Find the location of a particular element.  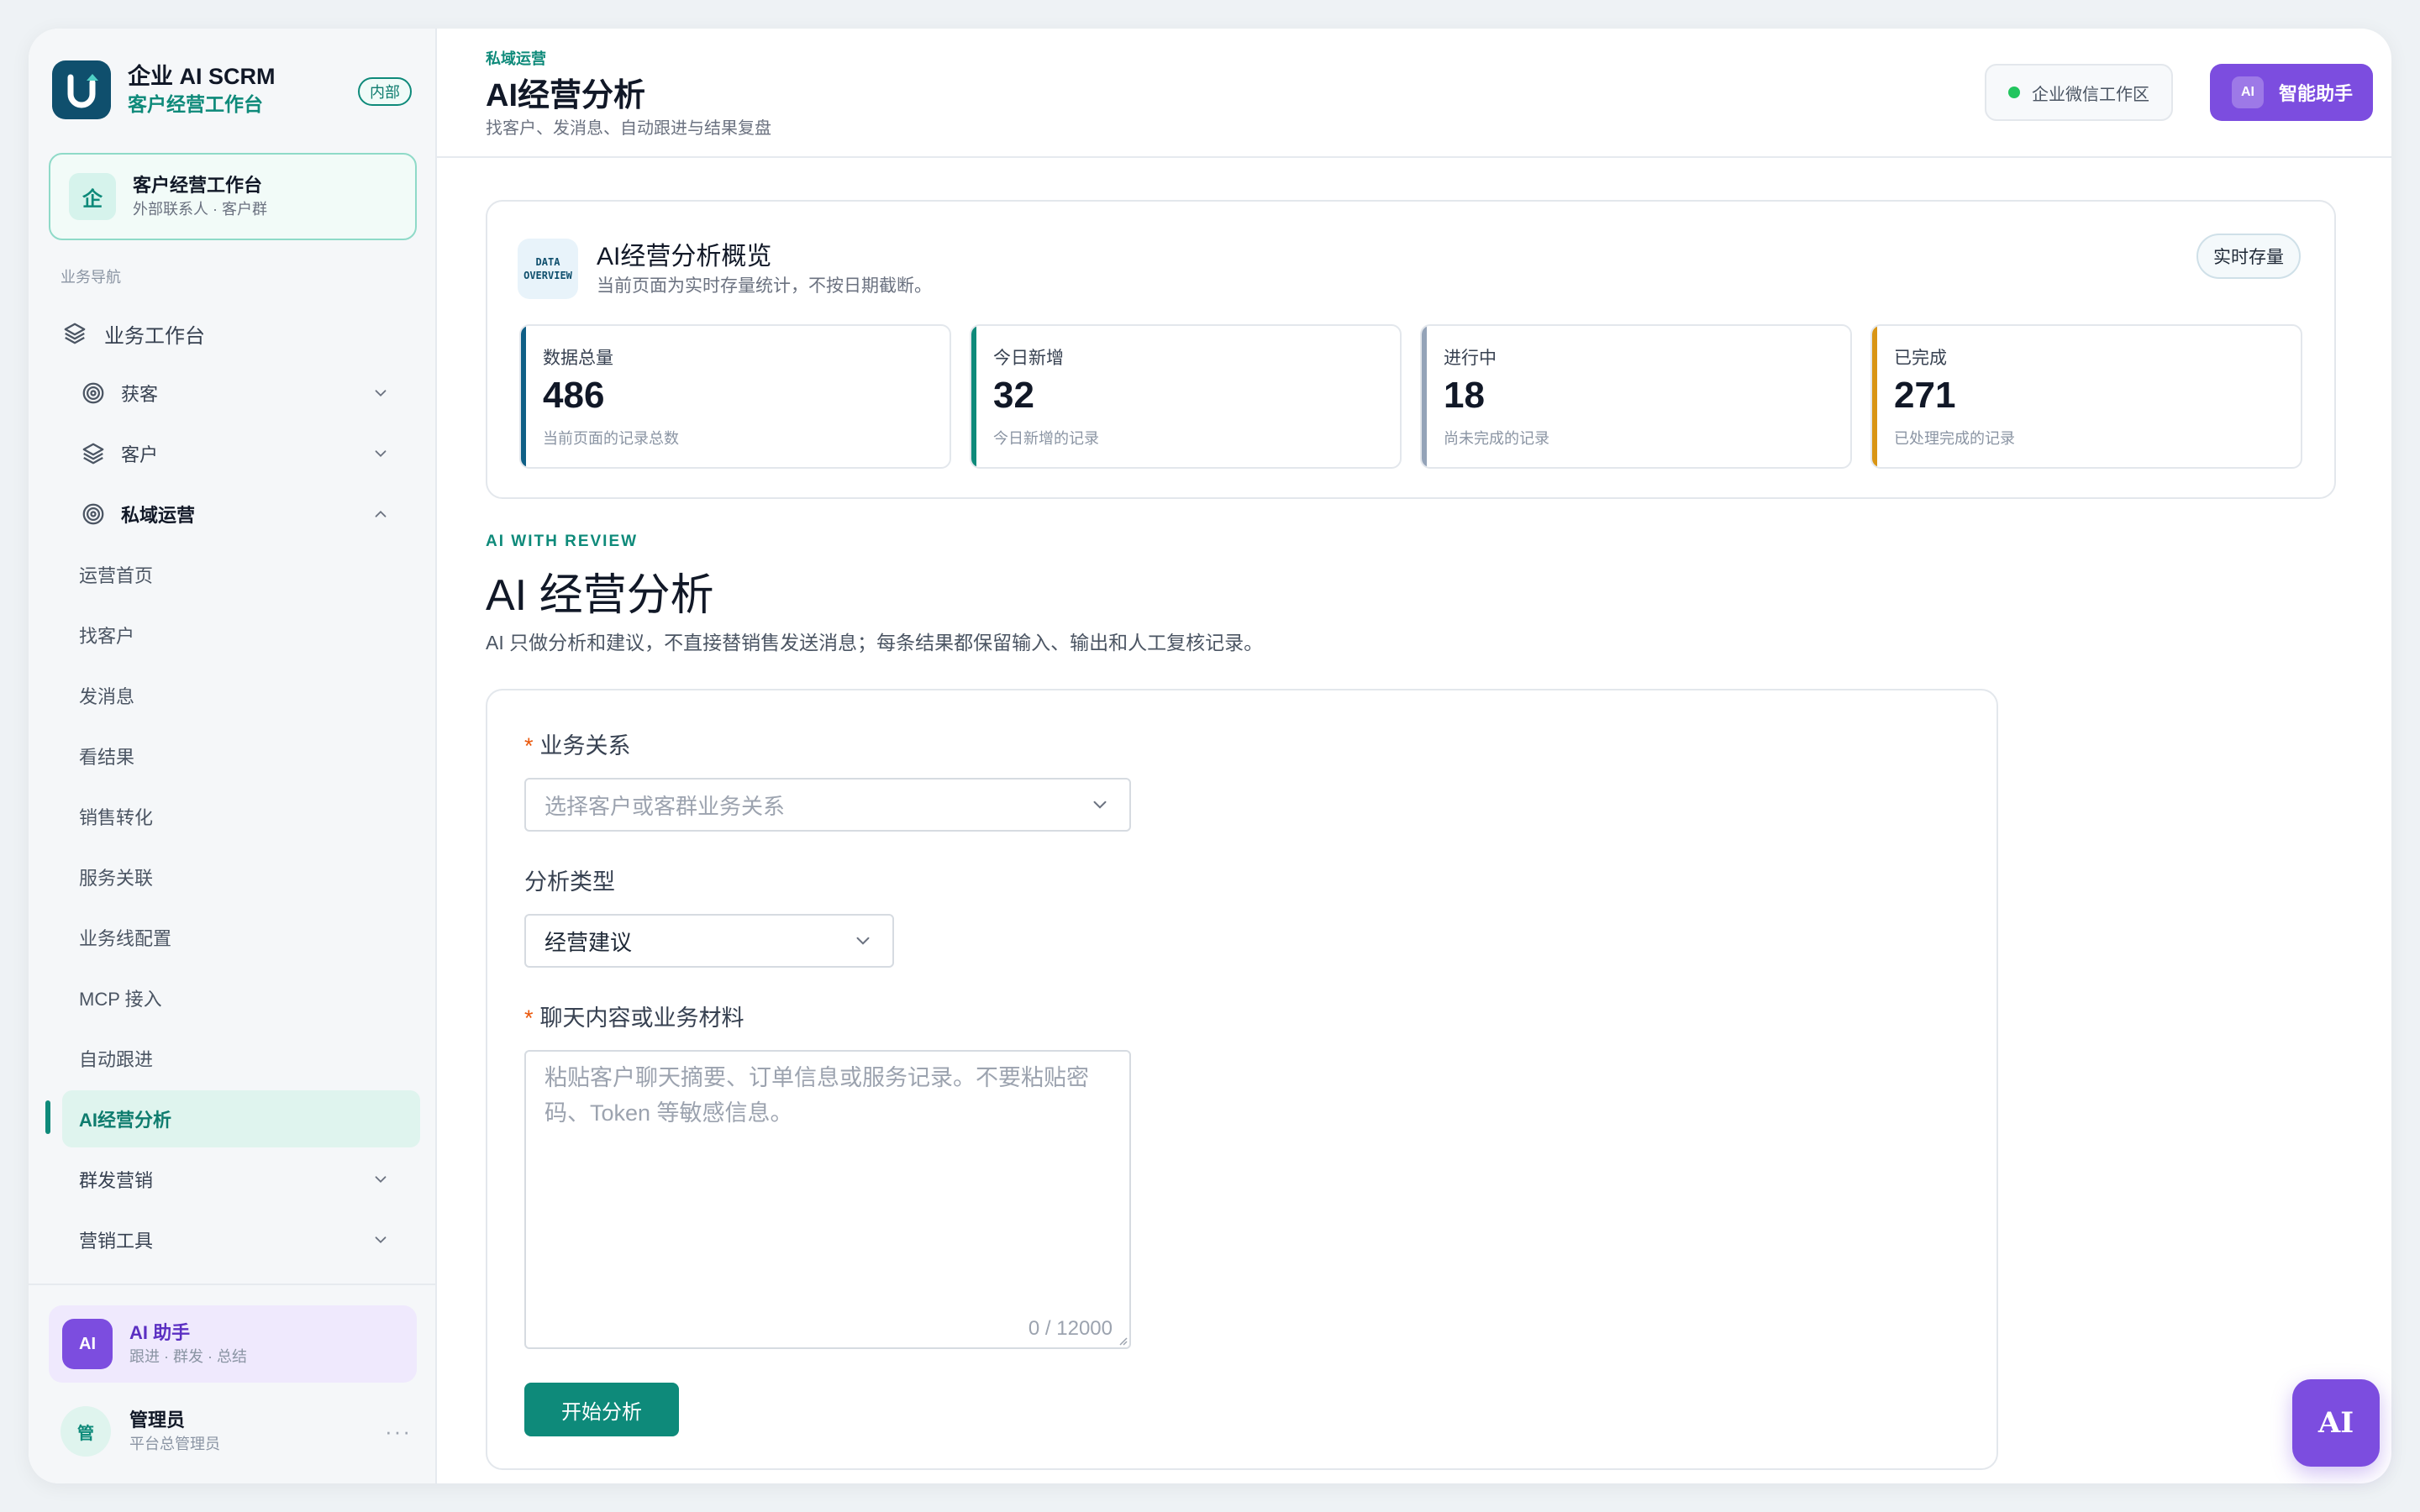

sidebar-group-marketing-tools: 营销工具 is located at coordinates (233, 1240).